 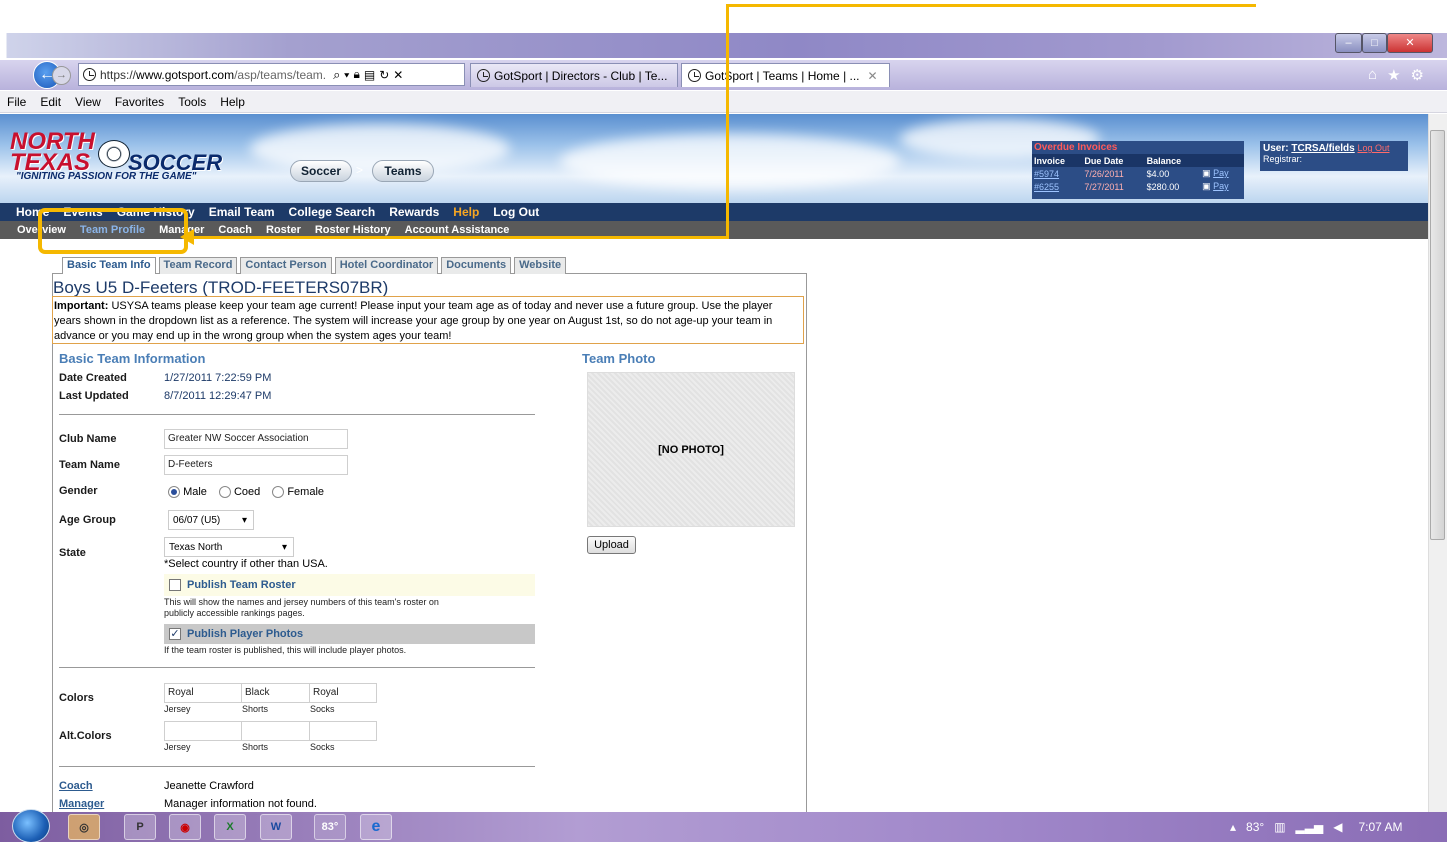 I want to click on menu-help: Help, so click(x=232, y=102).